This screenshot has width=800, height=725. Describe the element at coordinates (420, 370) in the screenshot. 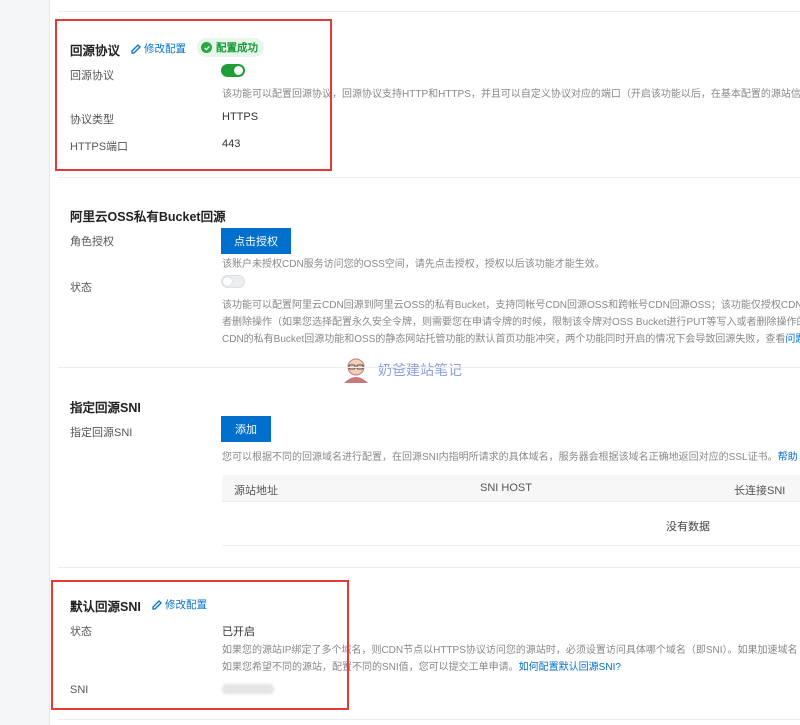

I see `watermark-text: 奶爸建站笔记` at that location.